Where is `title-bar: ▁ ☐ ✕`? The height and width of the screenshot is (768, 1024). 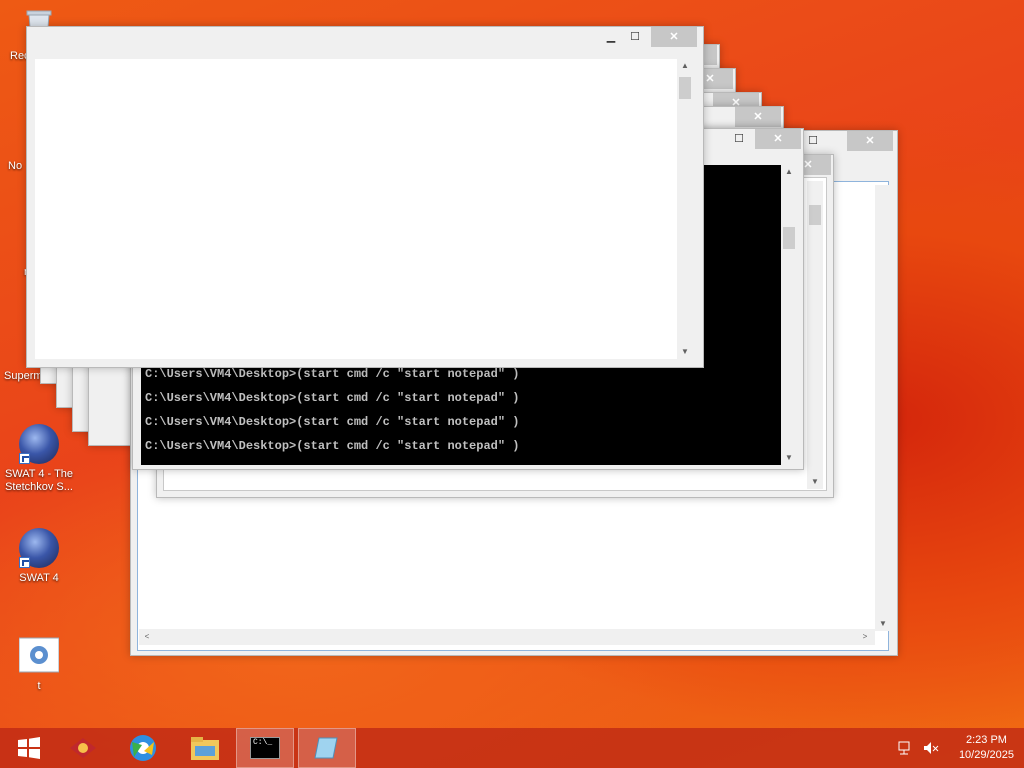 title-bar: ▁ ☐ ✕ is located at coordinates (365, 40).